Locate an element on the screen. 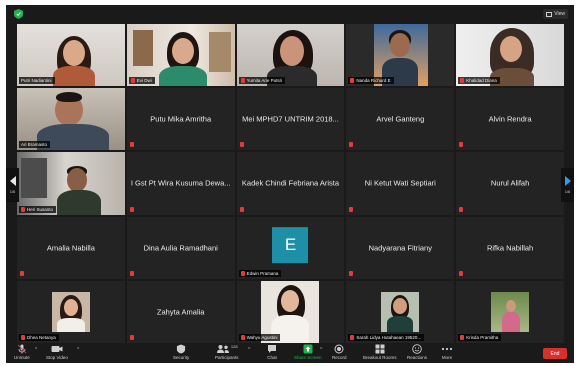 The height and width of the screenshot is (366, 578). participant-tile: Dhea Netanya is located at coordinates (71, 311).